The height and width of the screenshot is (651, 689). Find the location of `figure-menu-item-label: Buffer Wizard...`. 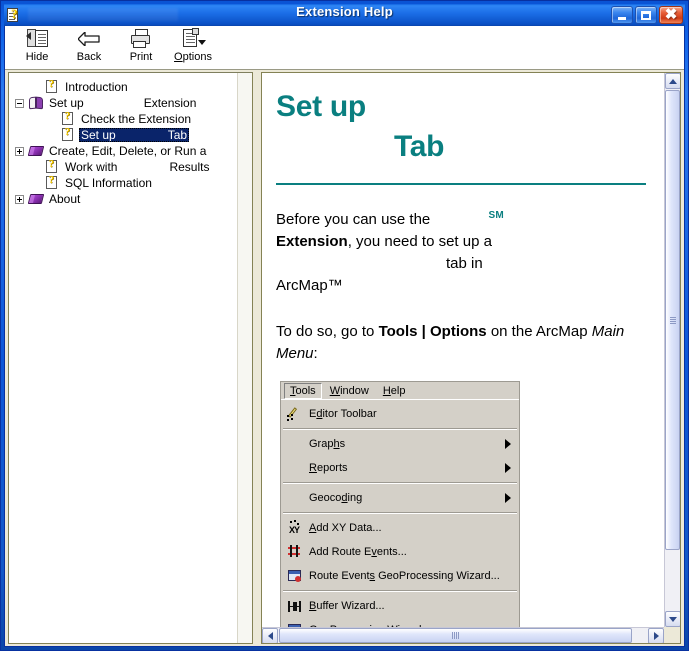

figure-menu-item-label: Buffer Wizard... is located at coordinates (347, 606).